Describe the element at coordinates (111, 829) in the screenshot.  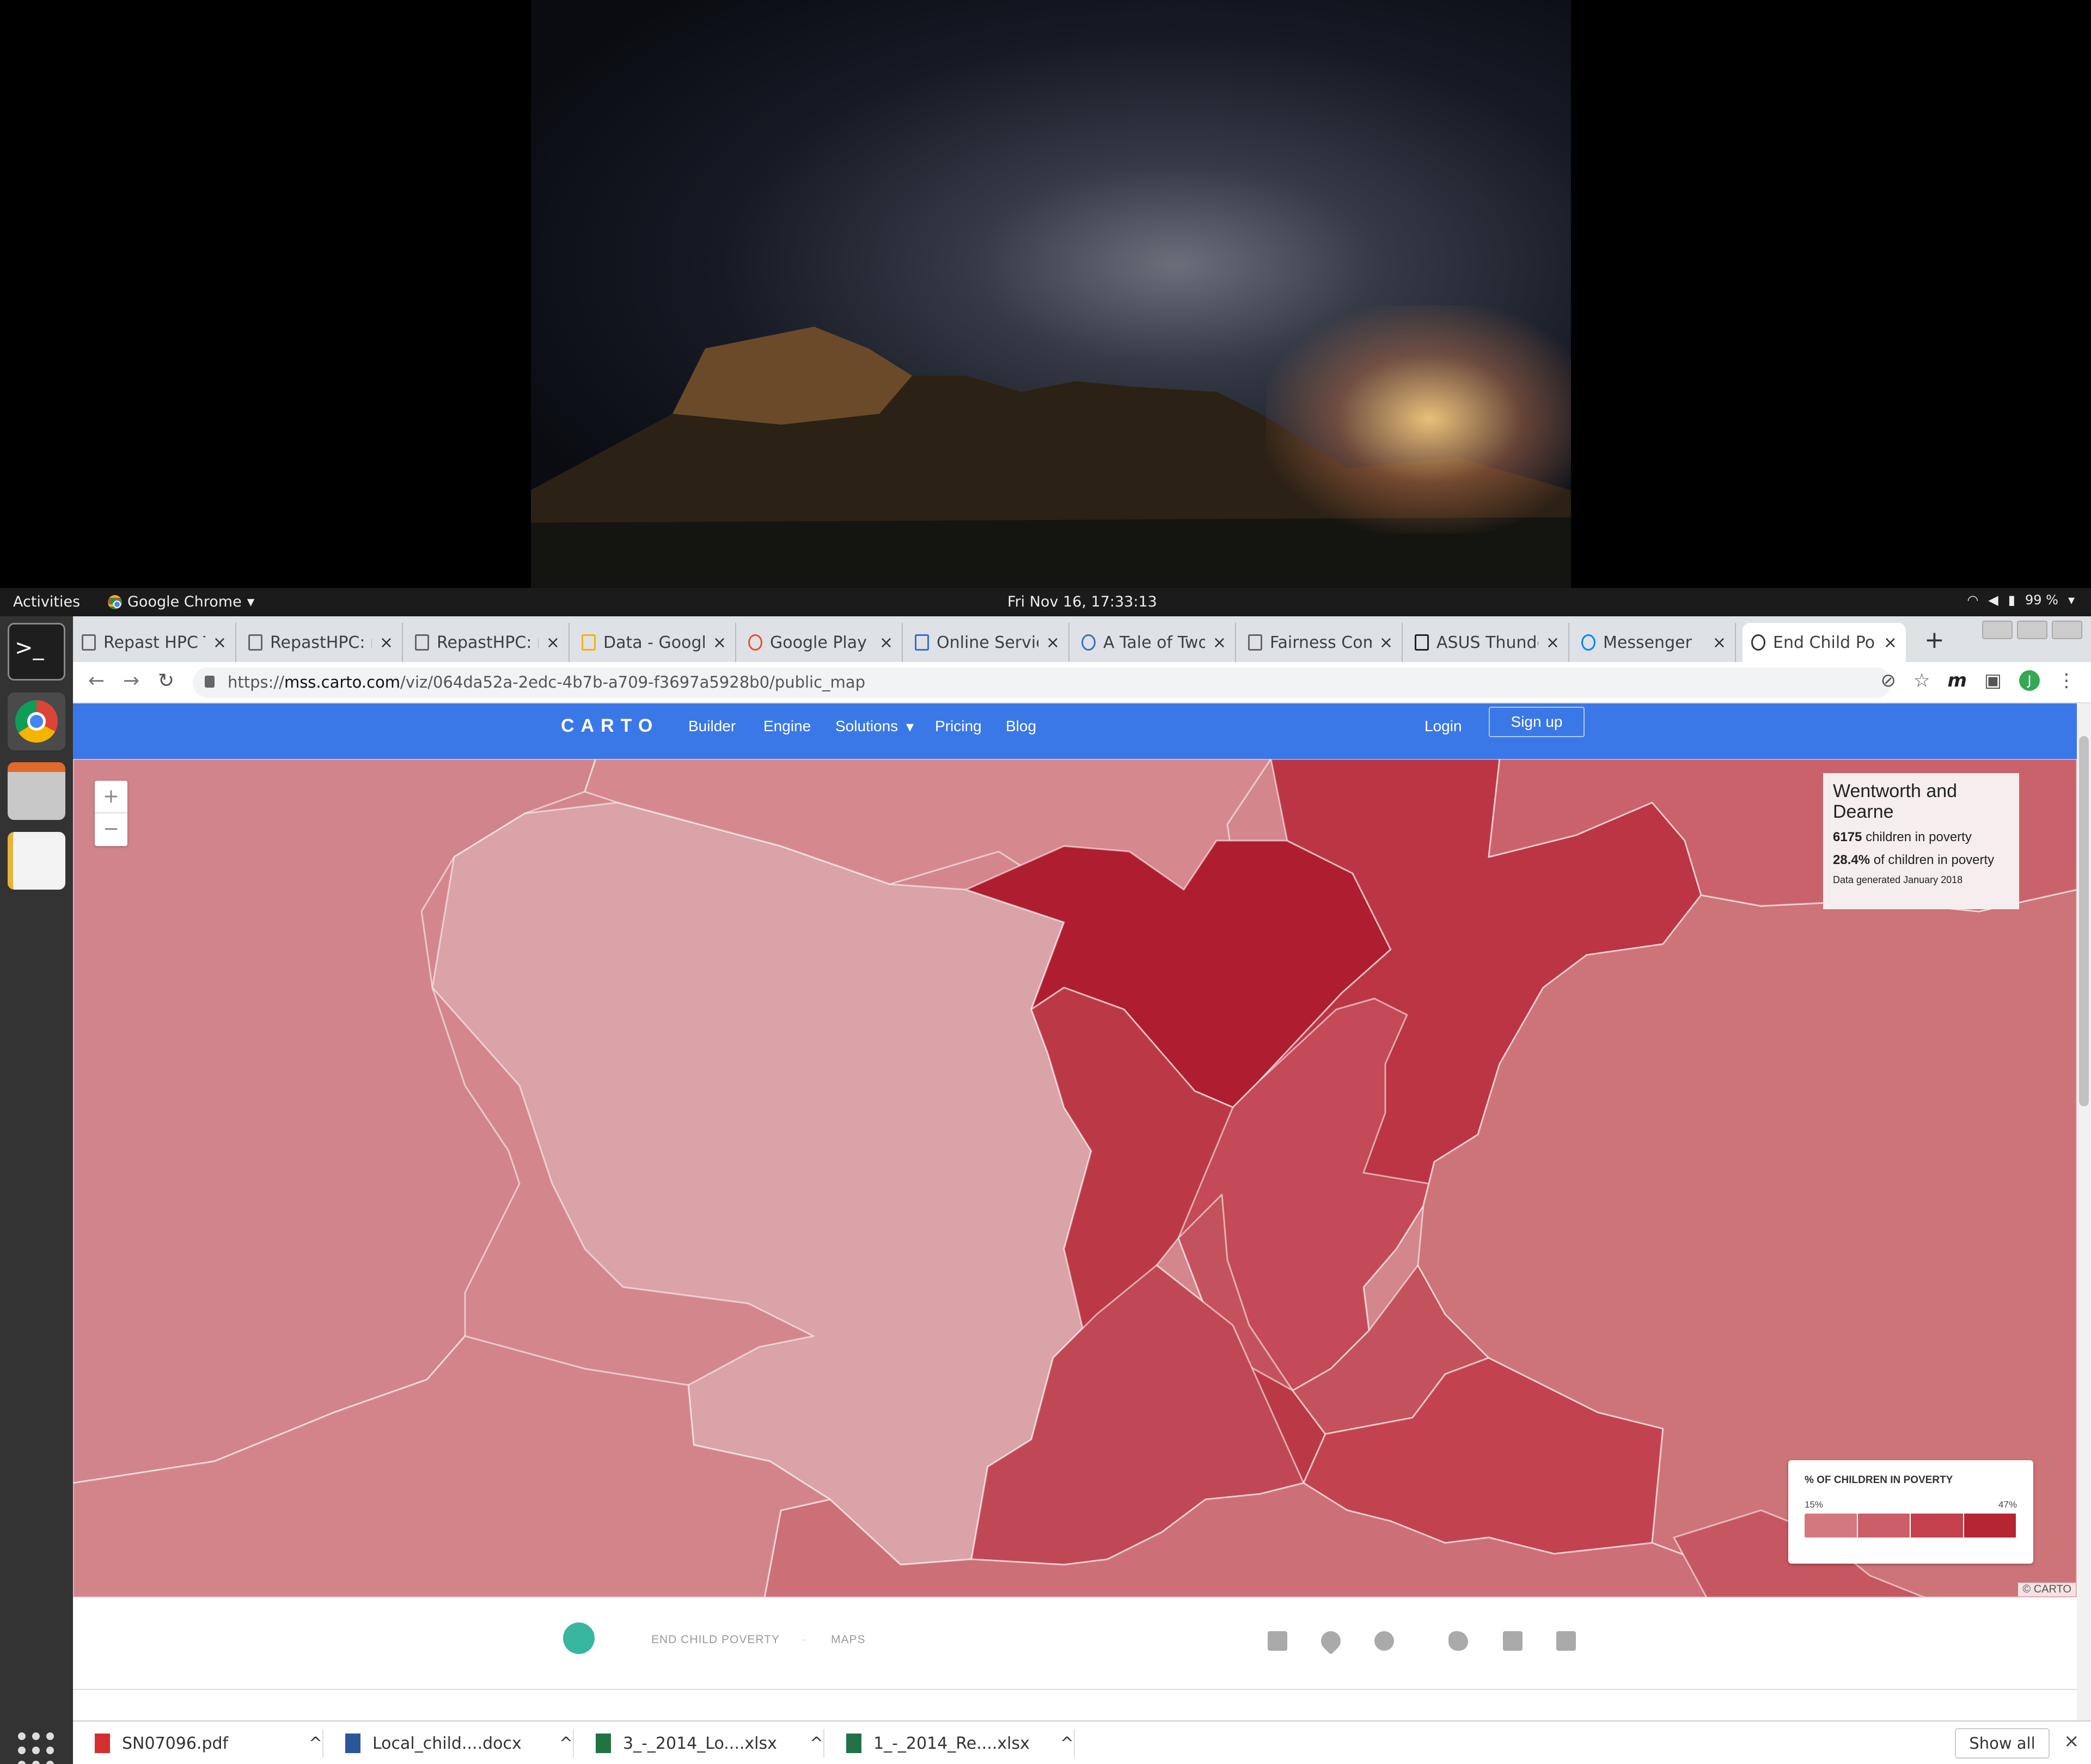
I see `zoom-out-button: −` at that location.